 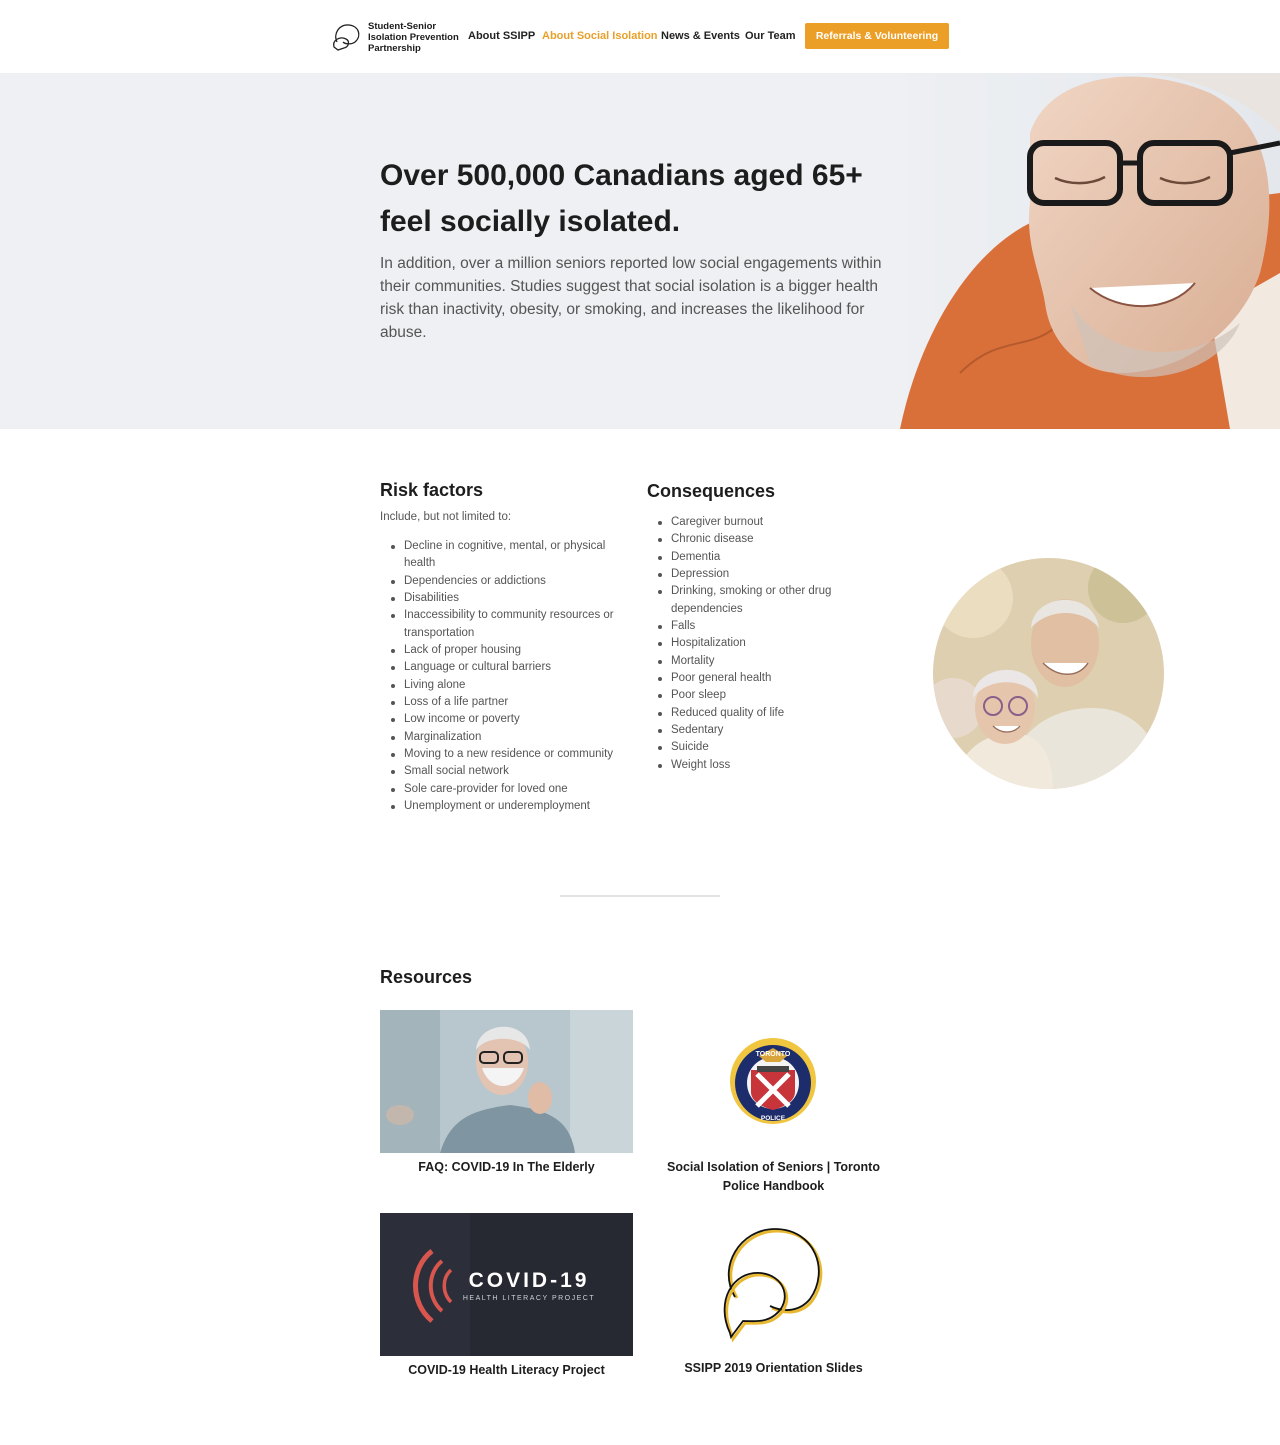 What do you see at coordinates (762, 747) in the screenshot?
I see `consequence-item: Suicide` at bounding box center [762, 747].